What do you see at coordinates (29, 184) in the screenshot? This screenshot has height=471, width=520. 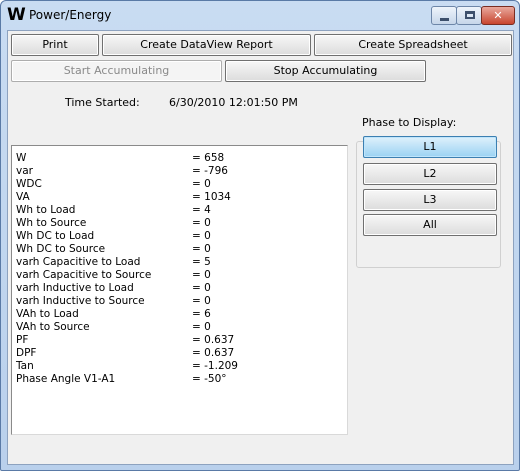 I see `reading-name: WDC` at bounding box center [29, 184].